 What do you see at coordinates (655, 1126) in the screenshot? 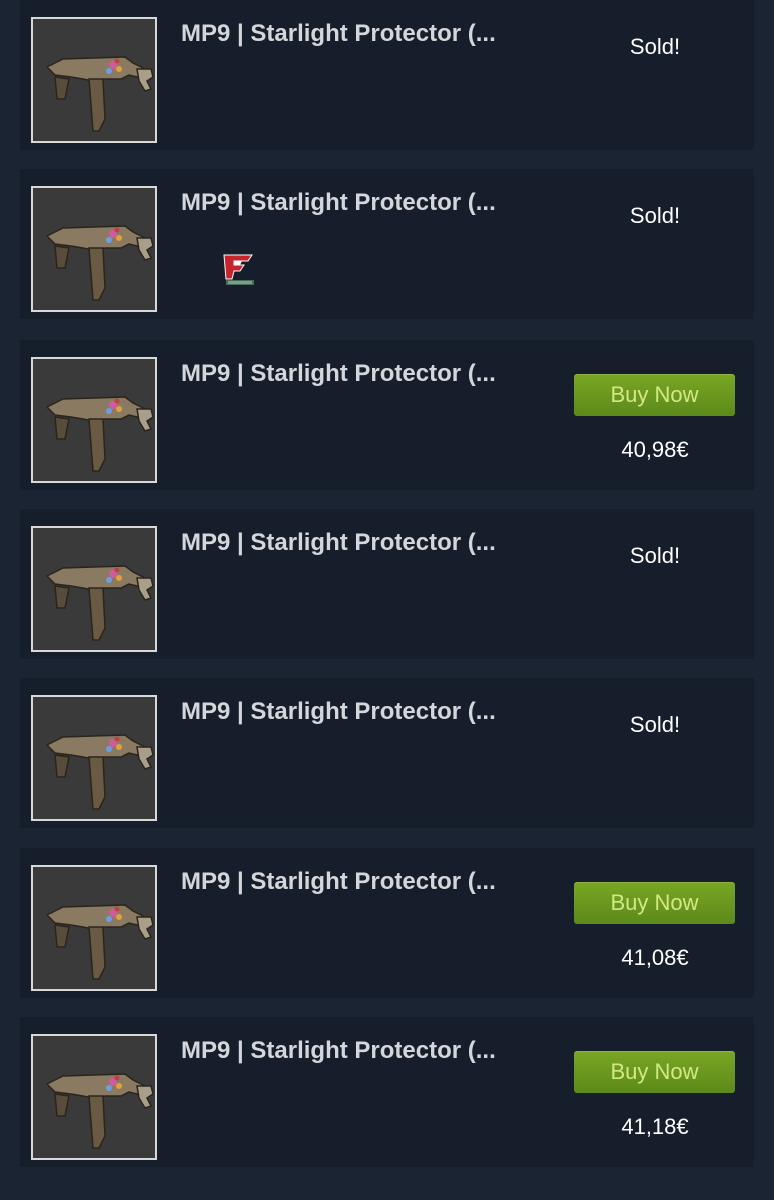
I see `listing-price: 41,18€` at bounding box center [655, 1126].